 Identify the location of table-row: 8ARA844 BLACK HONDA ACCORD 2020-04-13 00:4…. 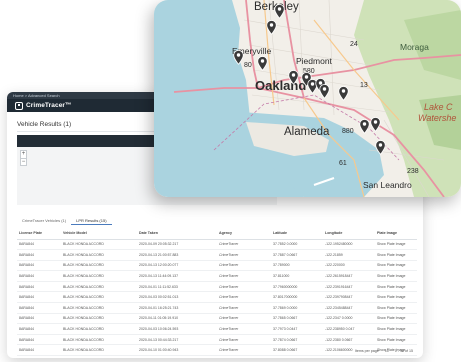
(217, 340).